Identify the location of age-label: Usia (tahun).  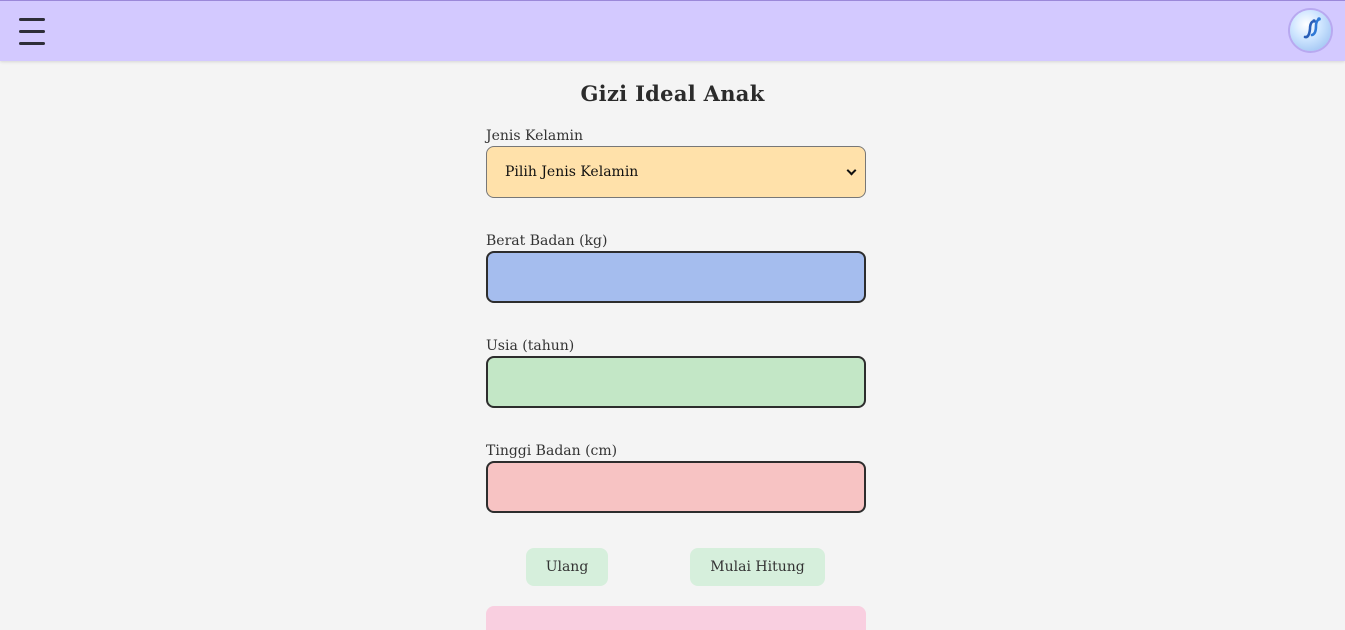
(530, 346).